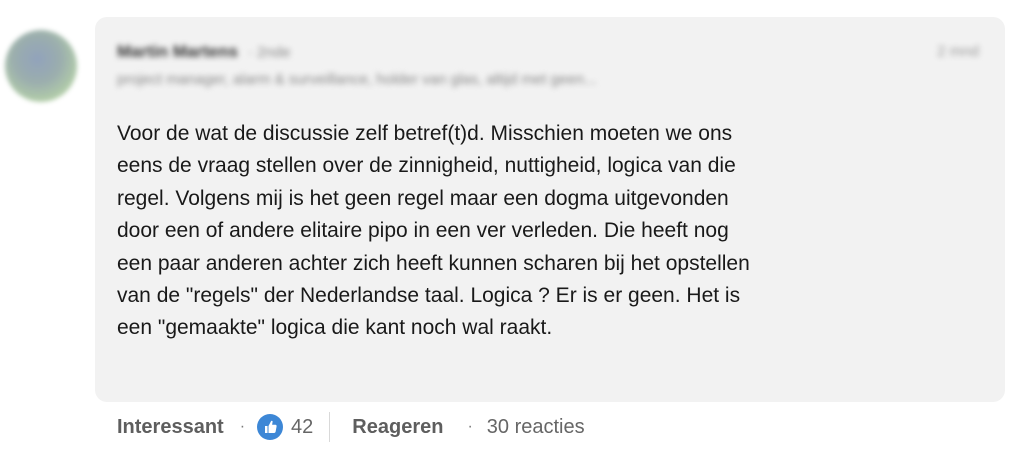 The width and height of the screenshot is (1024, 467). Describe the element at coordinates (270, 427) in the screenshot. I see `like-icon` at that location.